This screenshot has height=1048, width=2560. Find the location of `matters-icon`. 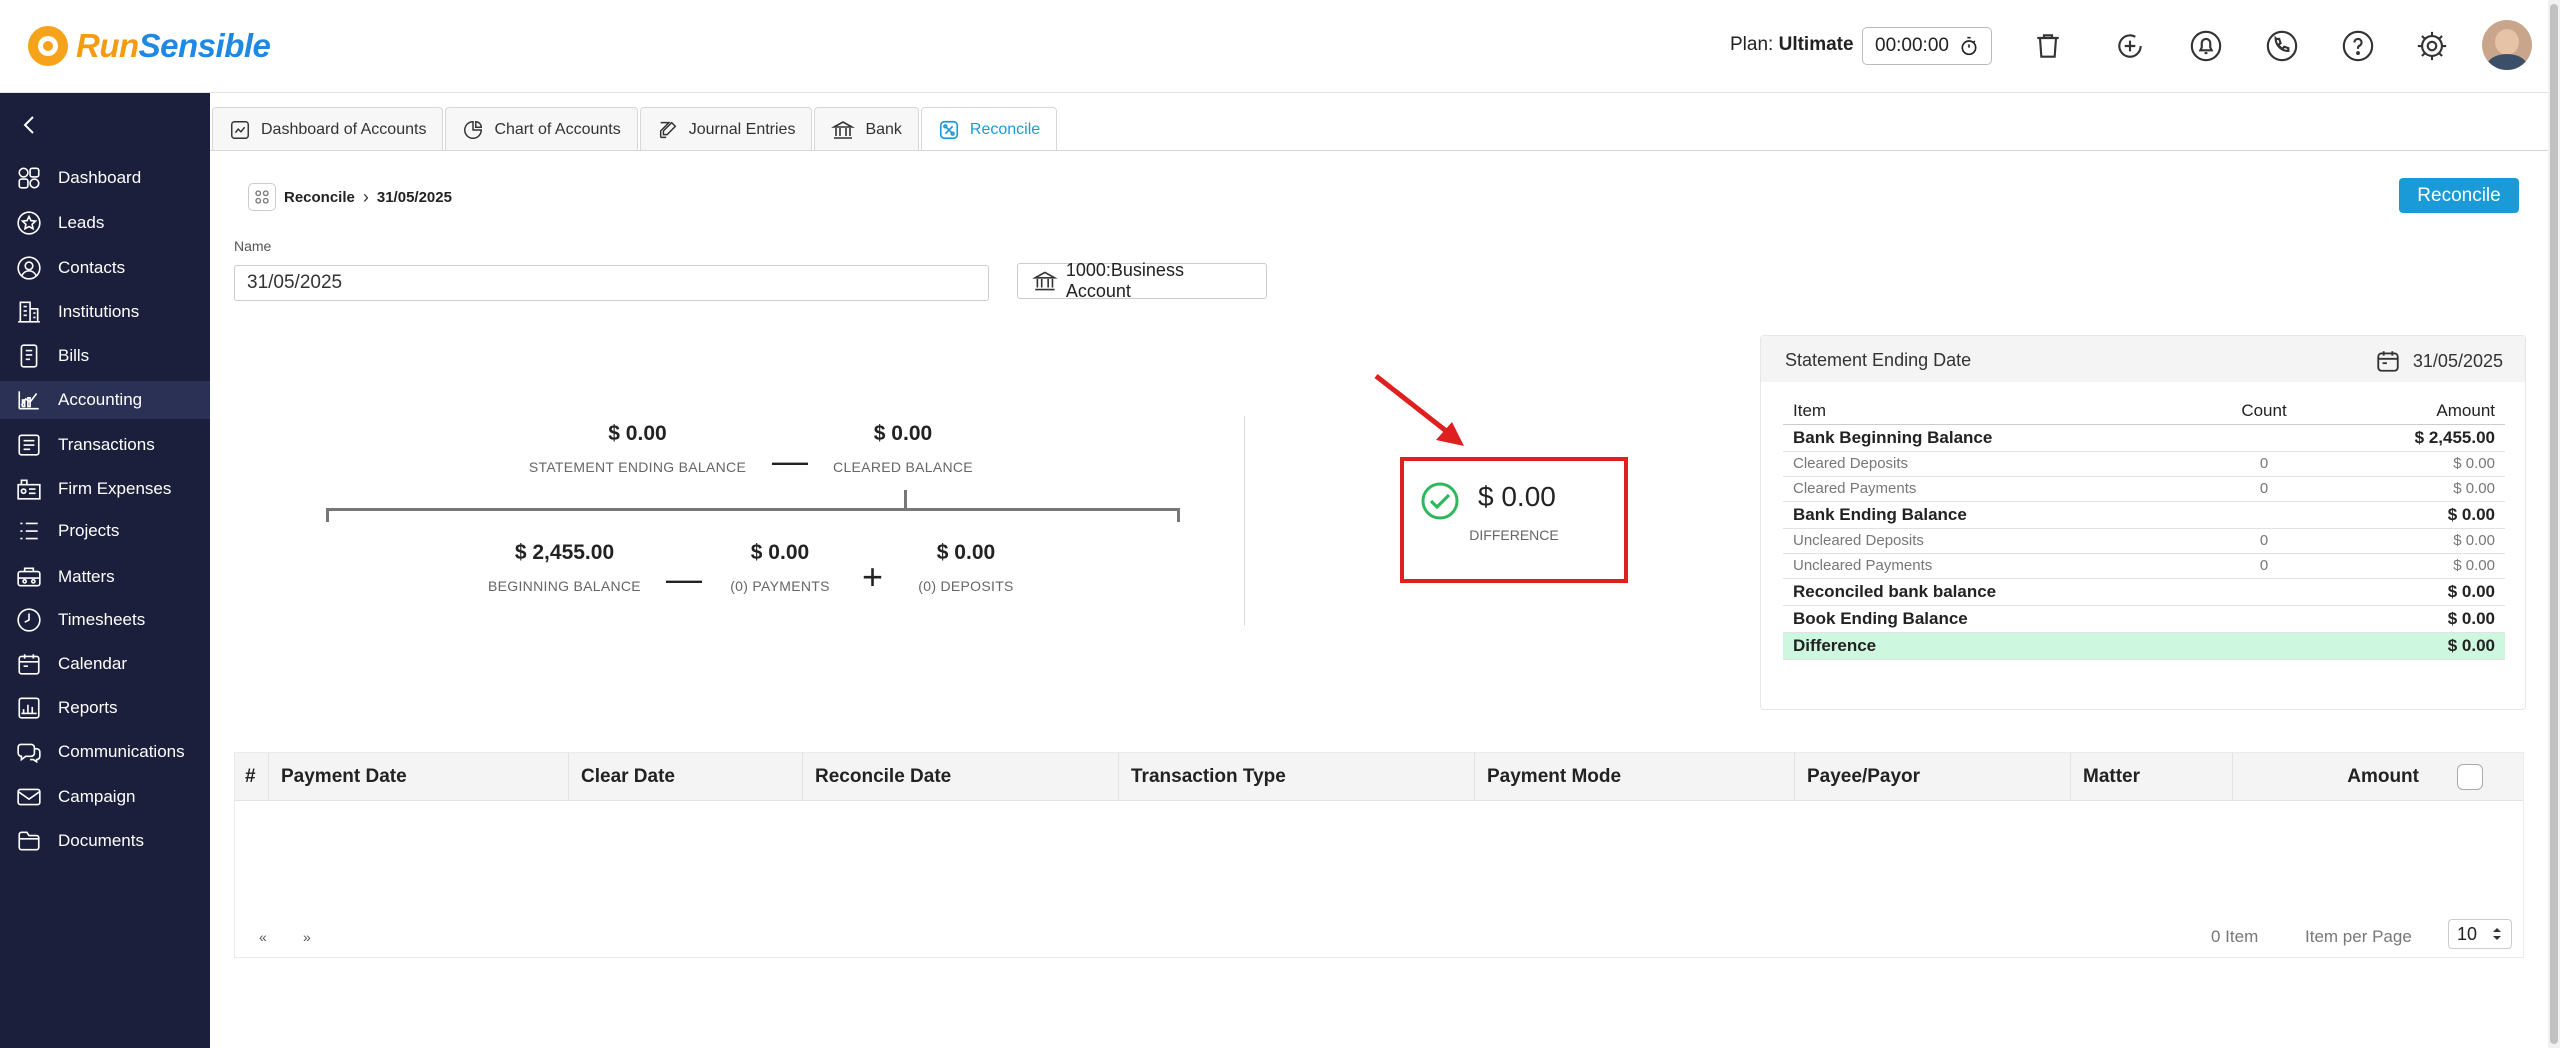

matters-icon is located at coordinates (29, 577).